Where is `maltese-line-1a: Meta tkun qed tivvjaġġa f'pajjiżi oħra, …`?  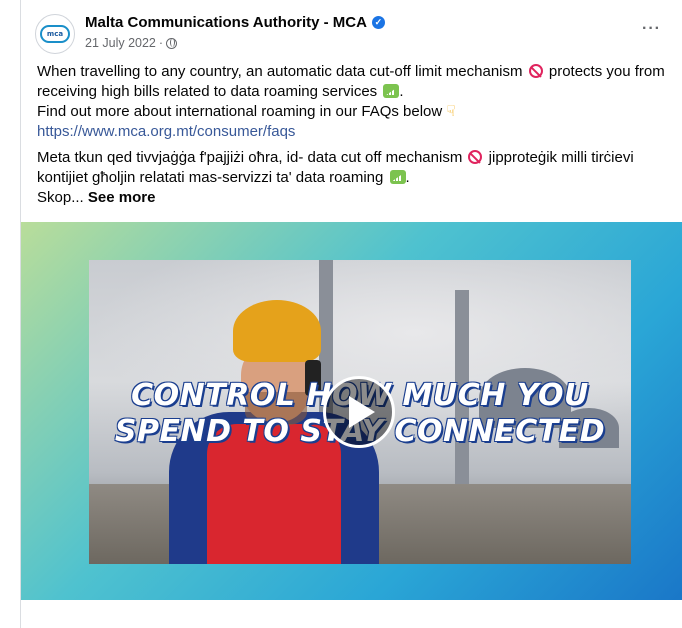 maltese-line-1a: Meta tkun qed tivvjaġġa f'pajjiżi oħra, … is located at coordinates (250, 157).